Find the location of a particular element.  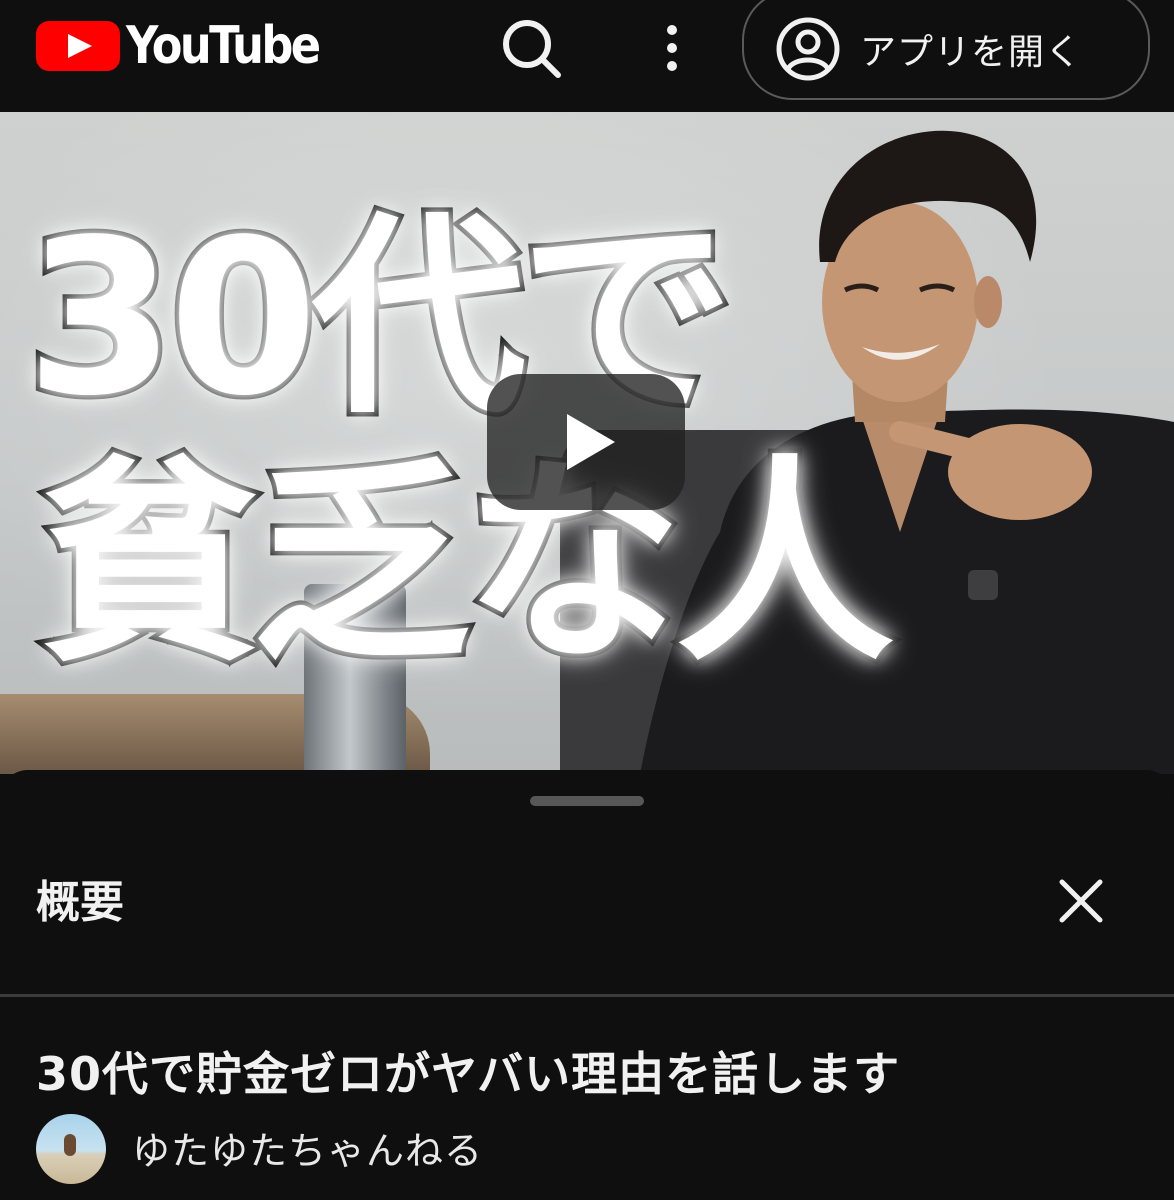

top-app-bar: YouTube アプリを開く is located at coordinates (587, 56).